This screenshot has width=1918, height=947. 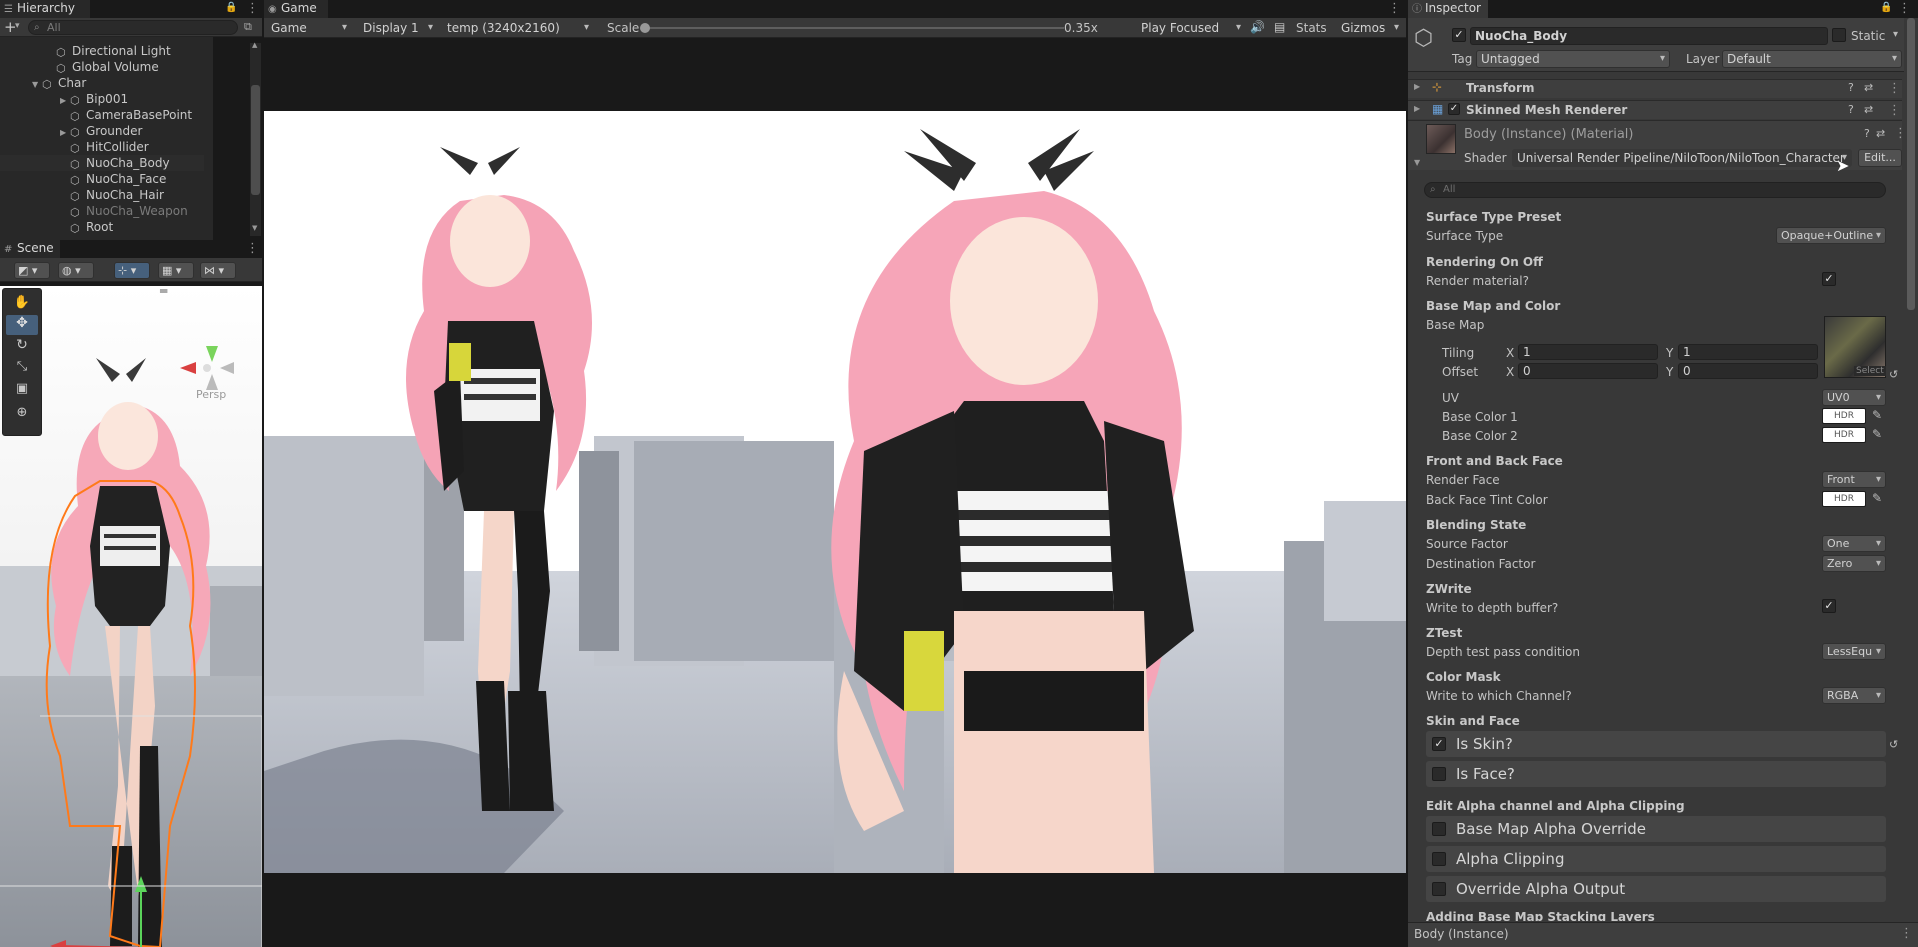 I want to click on hierarchy-item: ▼ ⬡ Char, so click(x=102, y=83).